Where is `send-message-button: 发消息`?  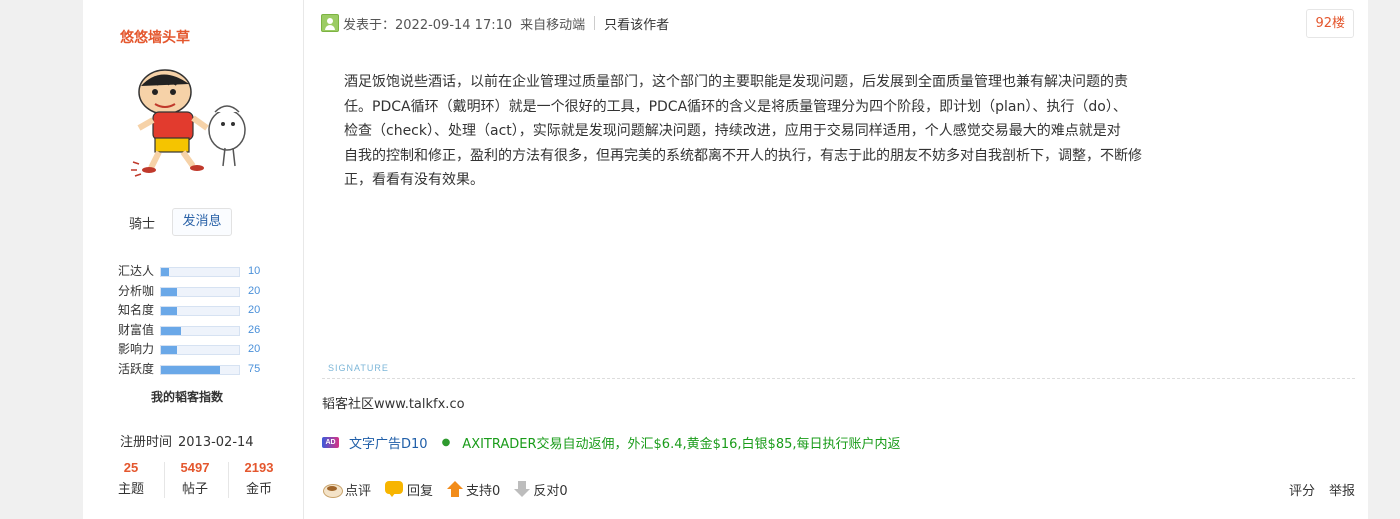
send-message-button: 发消息 is located at coordinates (202, 222).